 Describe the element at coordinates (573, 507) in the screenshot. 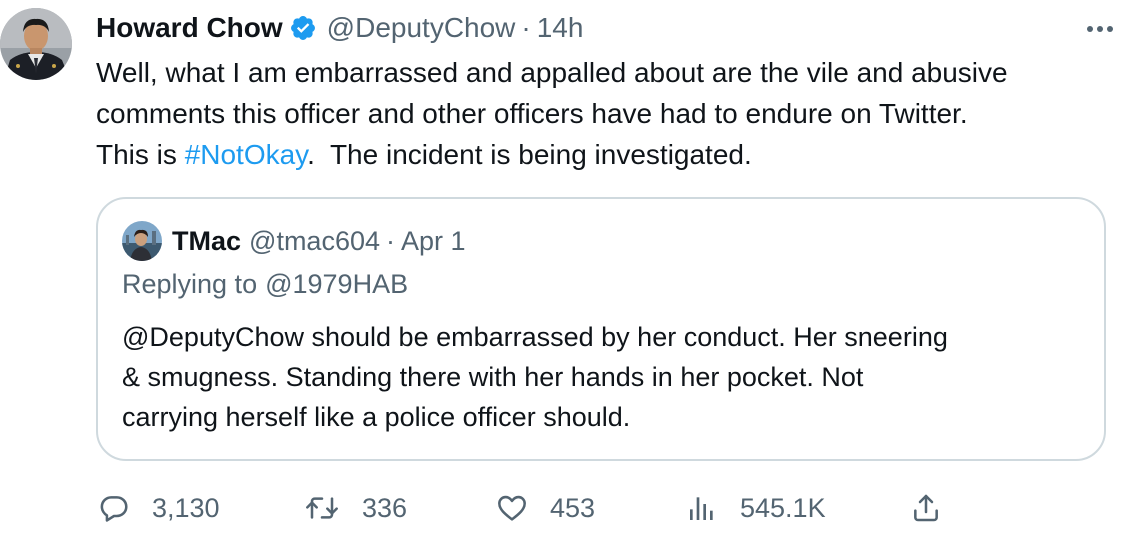

I see `like-count: 453` at that location.